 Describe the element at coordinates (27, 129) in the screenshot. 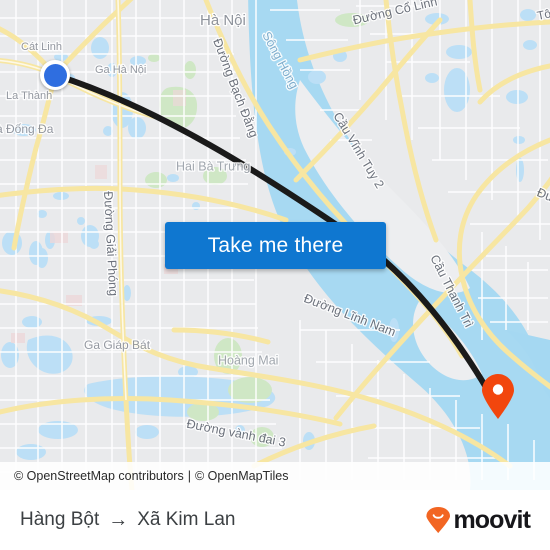

I see `map-label: à Đống Đa` at that location.